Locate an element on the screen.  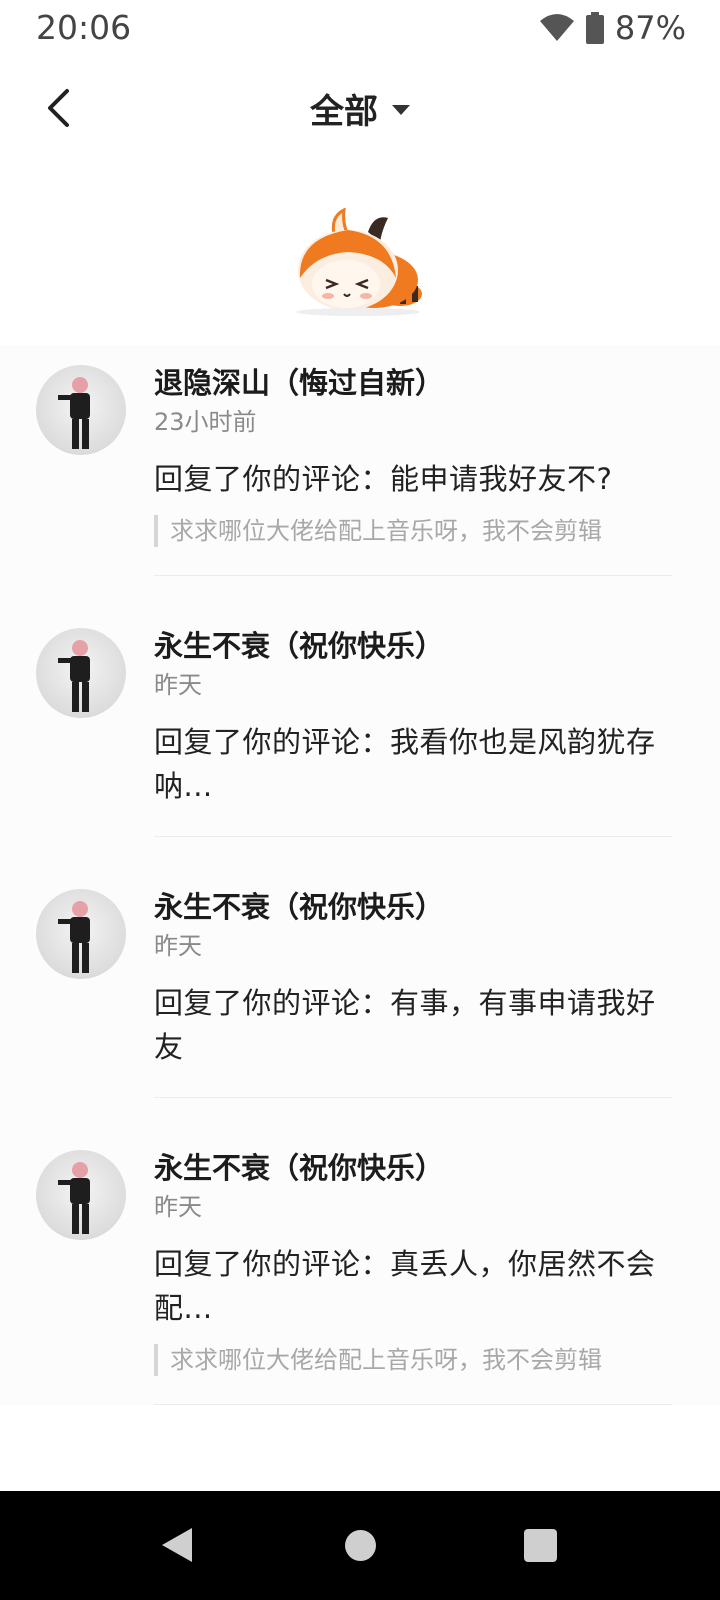
nav-home-icon is located at coordinates (360, 1545).